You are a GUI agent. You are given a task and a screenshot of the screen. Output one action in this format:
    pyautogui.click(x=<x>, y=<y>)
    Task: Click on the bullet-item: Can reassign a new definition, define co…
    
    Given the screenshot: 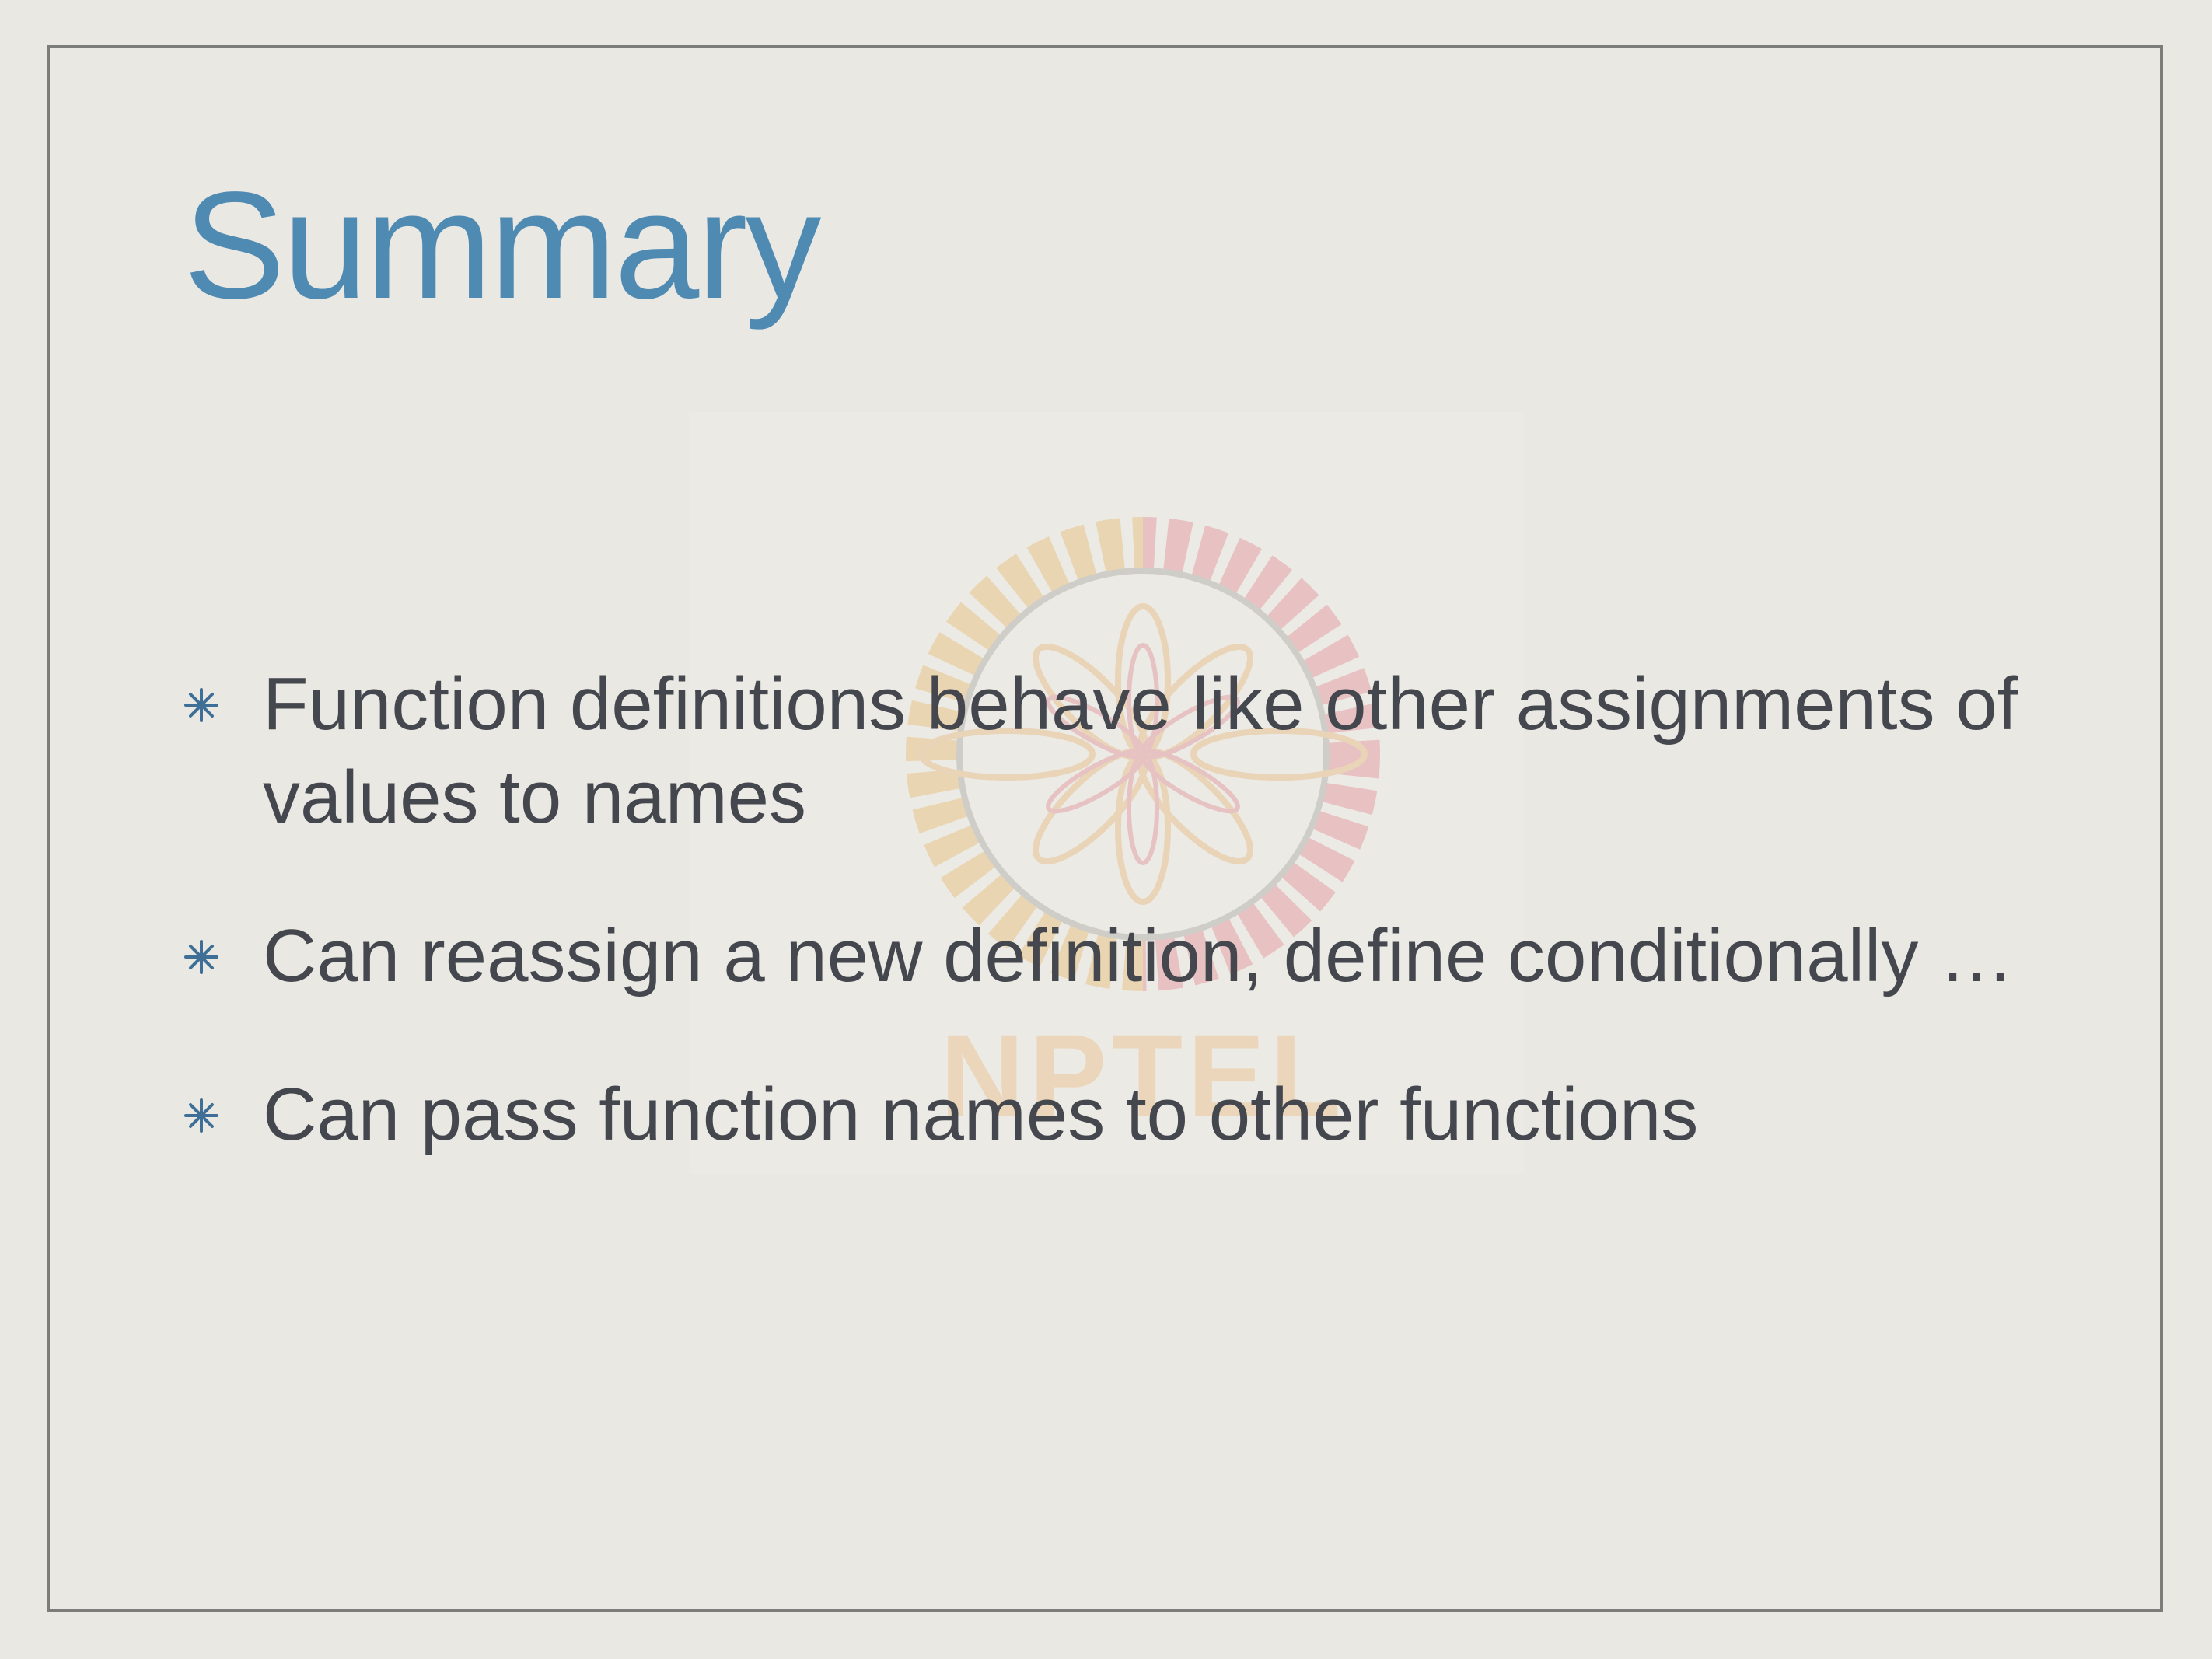 What is the action you would take?
    pyautogui.click(x=1116, y=956)
    